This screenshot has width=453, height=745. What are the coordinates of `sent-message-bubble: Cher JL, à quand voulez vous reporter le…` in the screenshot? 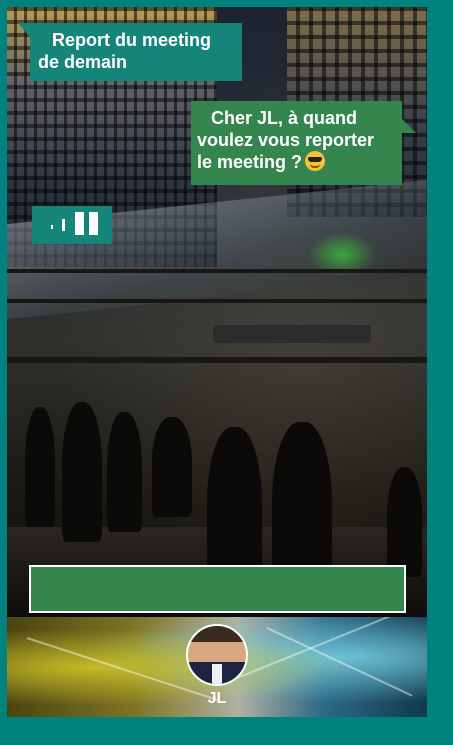 It's located at (303, 143).